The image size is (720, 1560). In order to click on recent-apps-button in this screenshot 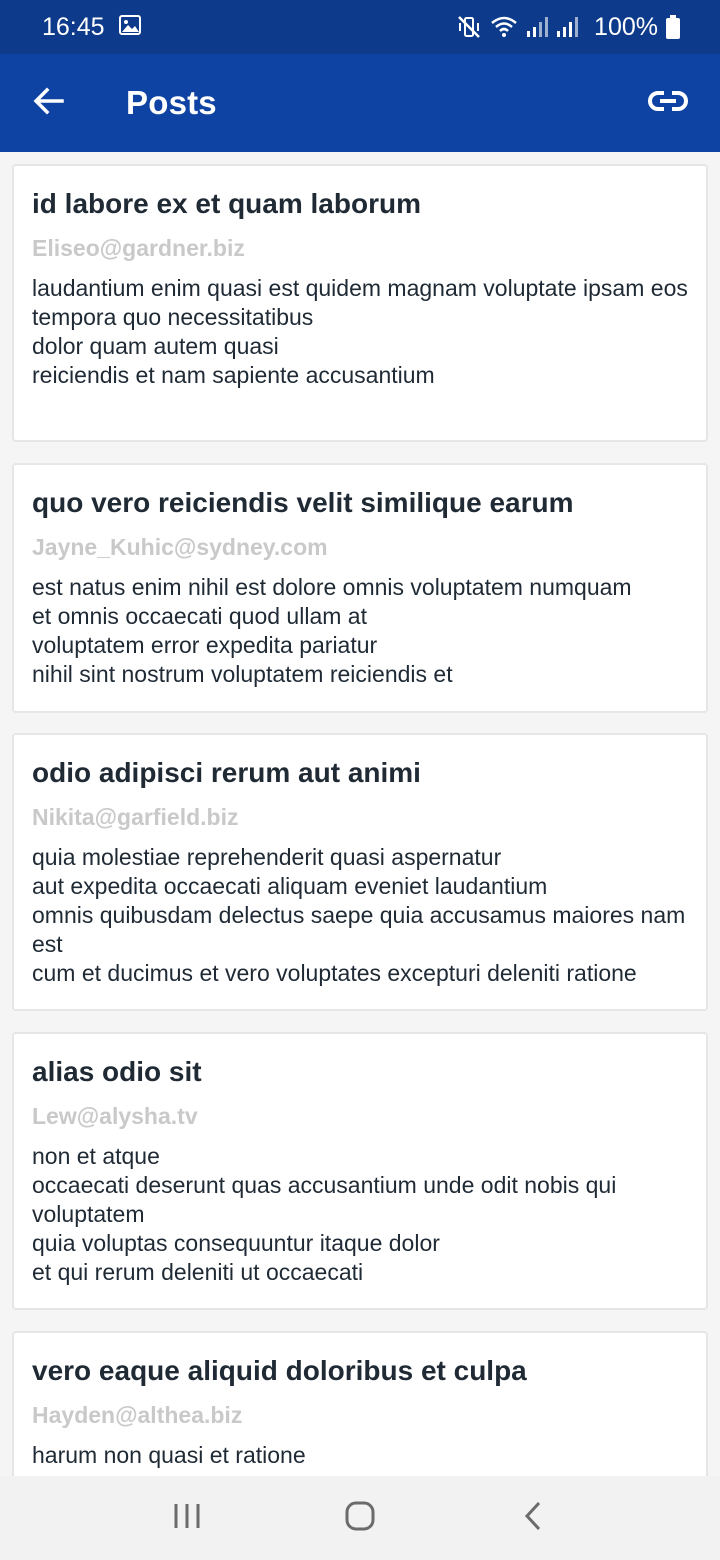, I will do `click(187, 1518)`.